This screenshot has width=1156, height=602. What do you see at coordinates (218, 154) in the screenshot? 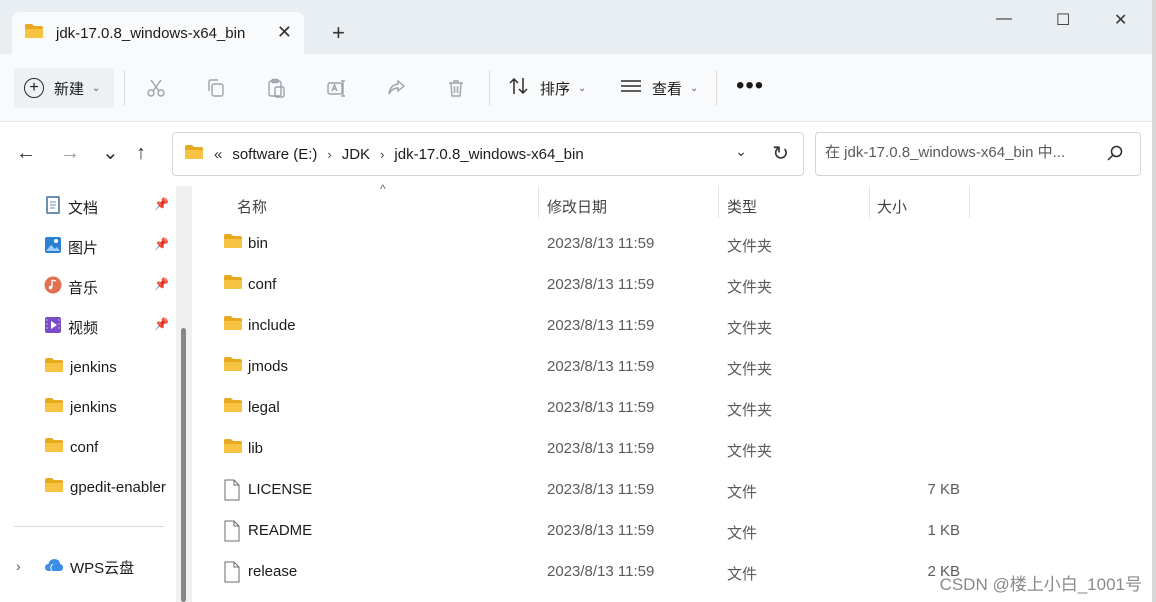
I see `breadcrumb-overflow: «` at bounding box center [218, 154].